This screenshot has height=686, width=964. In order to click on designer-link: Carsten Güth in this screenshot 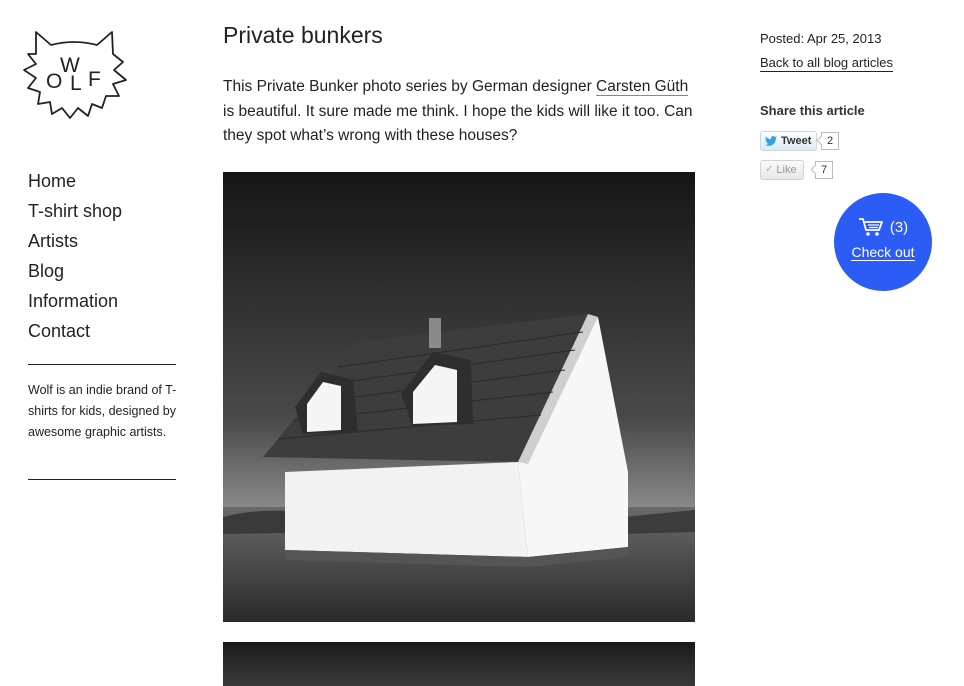, I will do `click(642, 87)`.